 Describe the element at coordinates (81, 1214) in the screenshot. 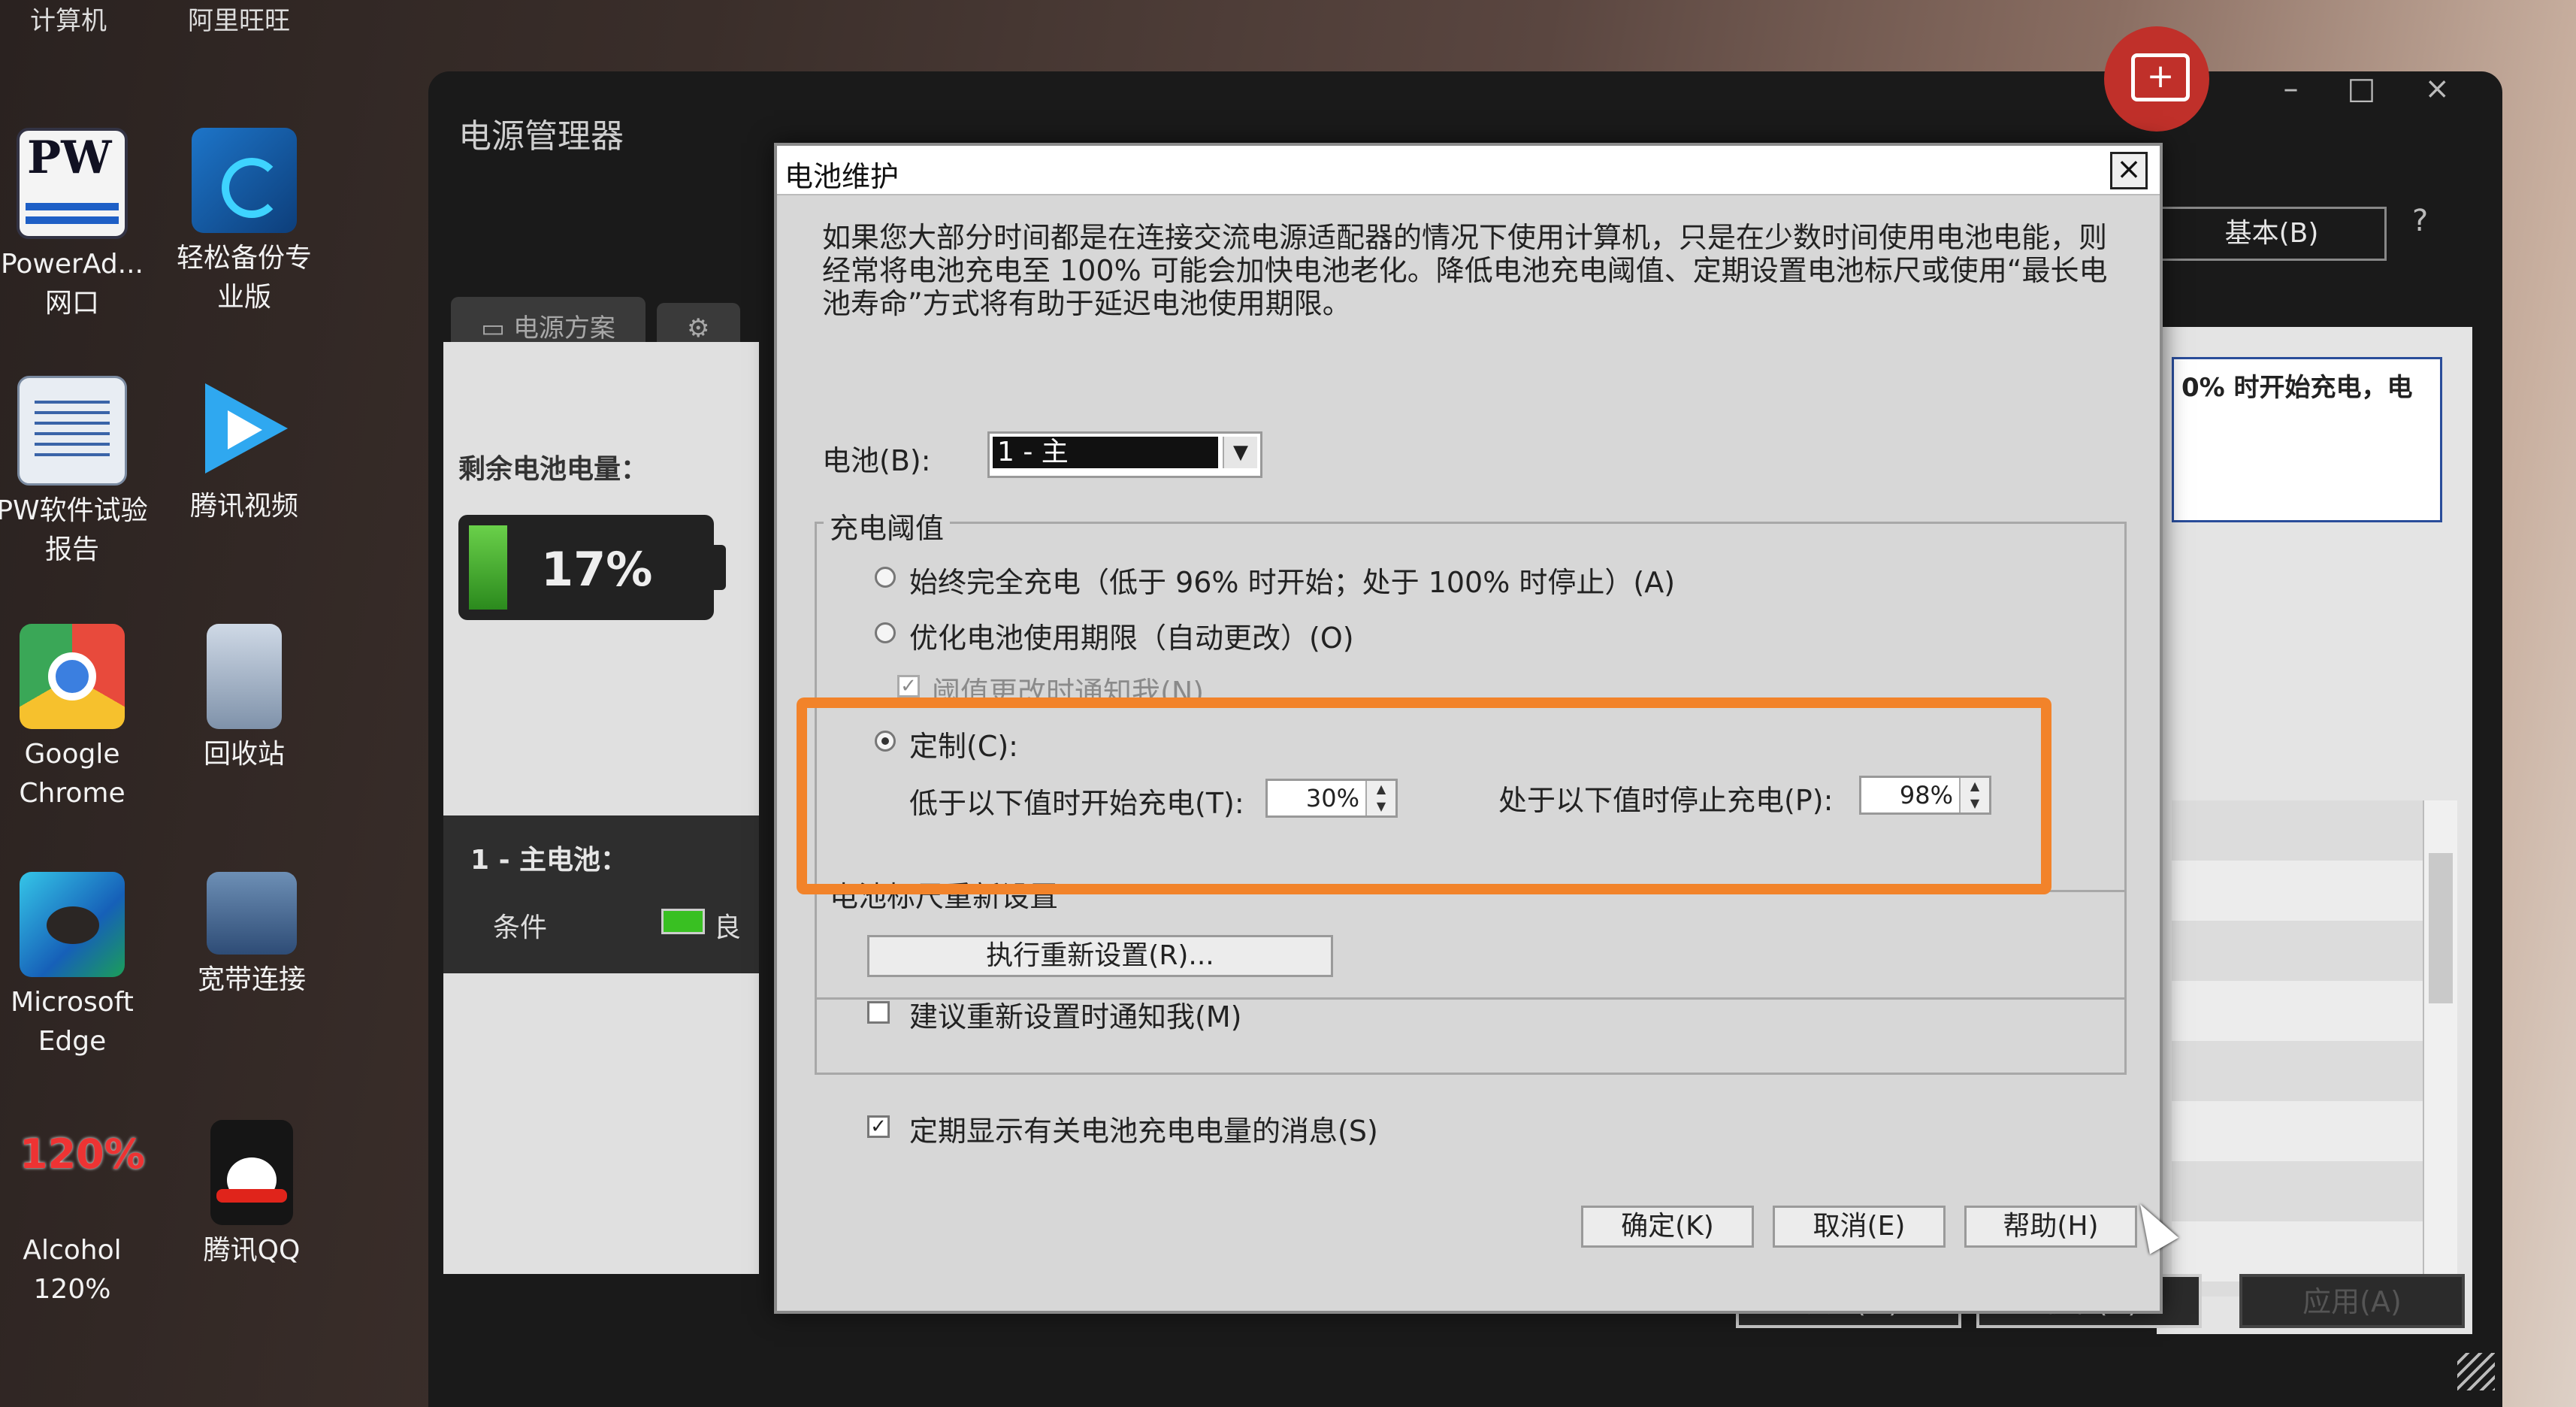

I see `desktop-icon-alcohol: 120% Alcohol 120%` at that location.